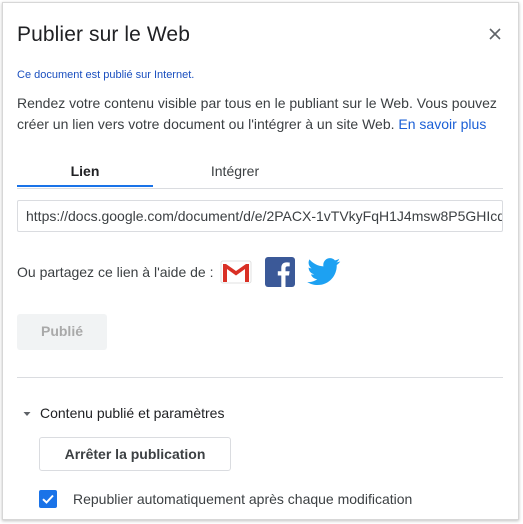 The height and width of the screenshot is (524, 523). What do you see at coordinates (62, 332) in the screenshot?
I see `published-button: Publié` at bounding box center [62, 332].